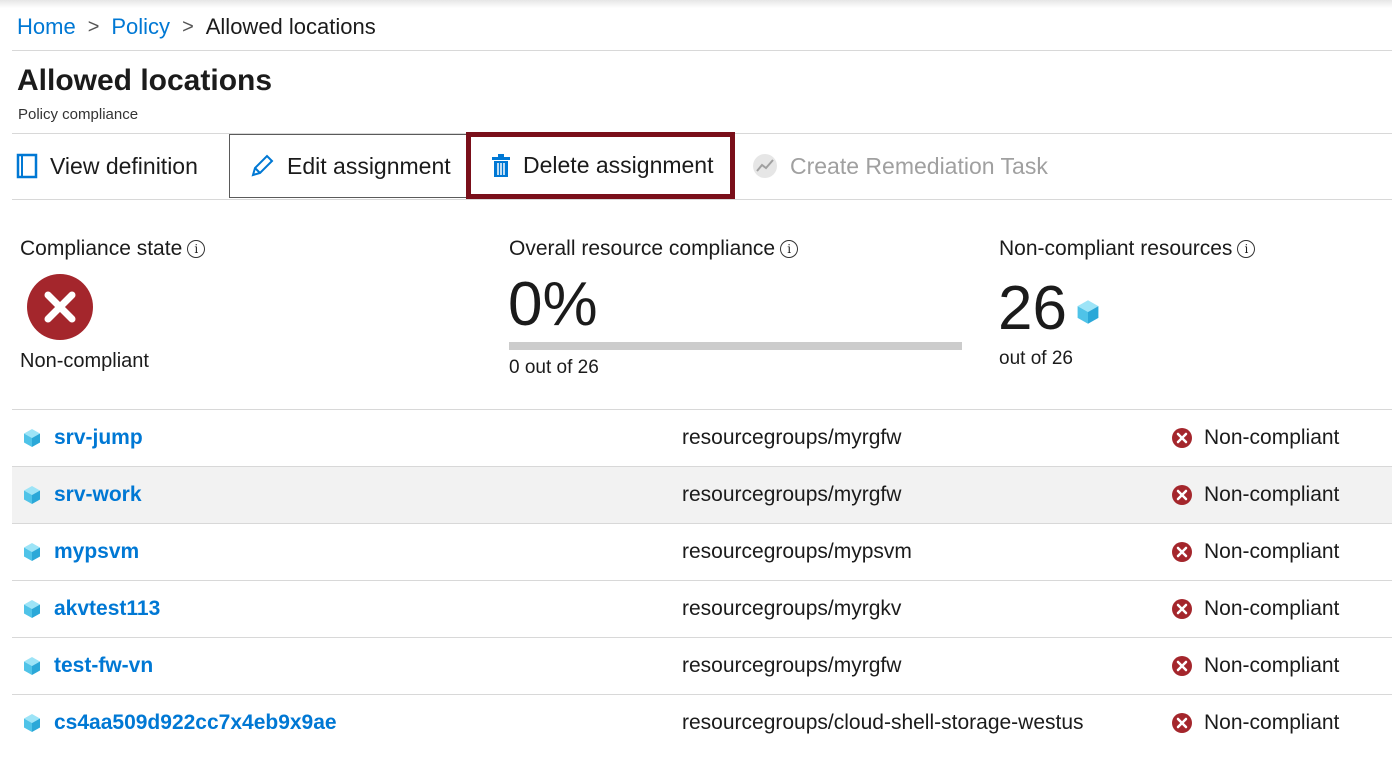 Image resolution: width=1392 pixels, height=776 pixels. Describe the element at coordinates (145, 80) in the screenshot. I see `page-title: Allowed locations` at that location.